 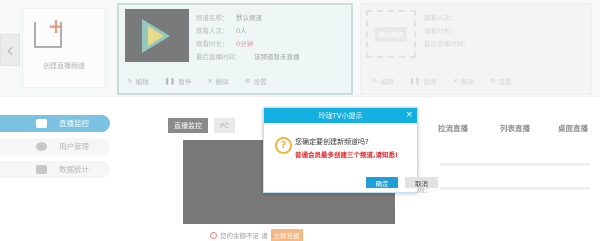 What do you see at coordinates (409, 115) in the screenshot?
I see `close-icon: ×` at bounding box center [409, 115].